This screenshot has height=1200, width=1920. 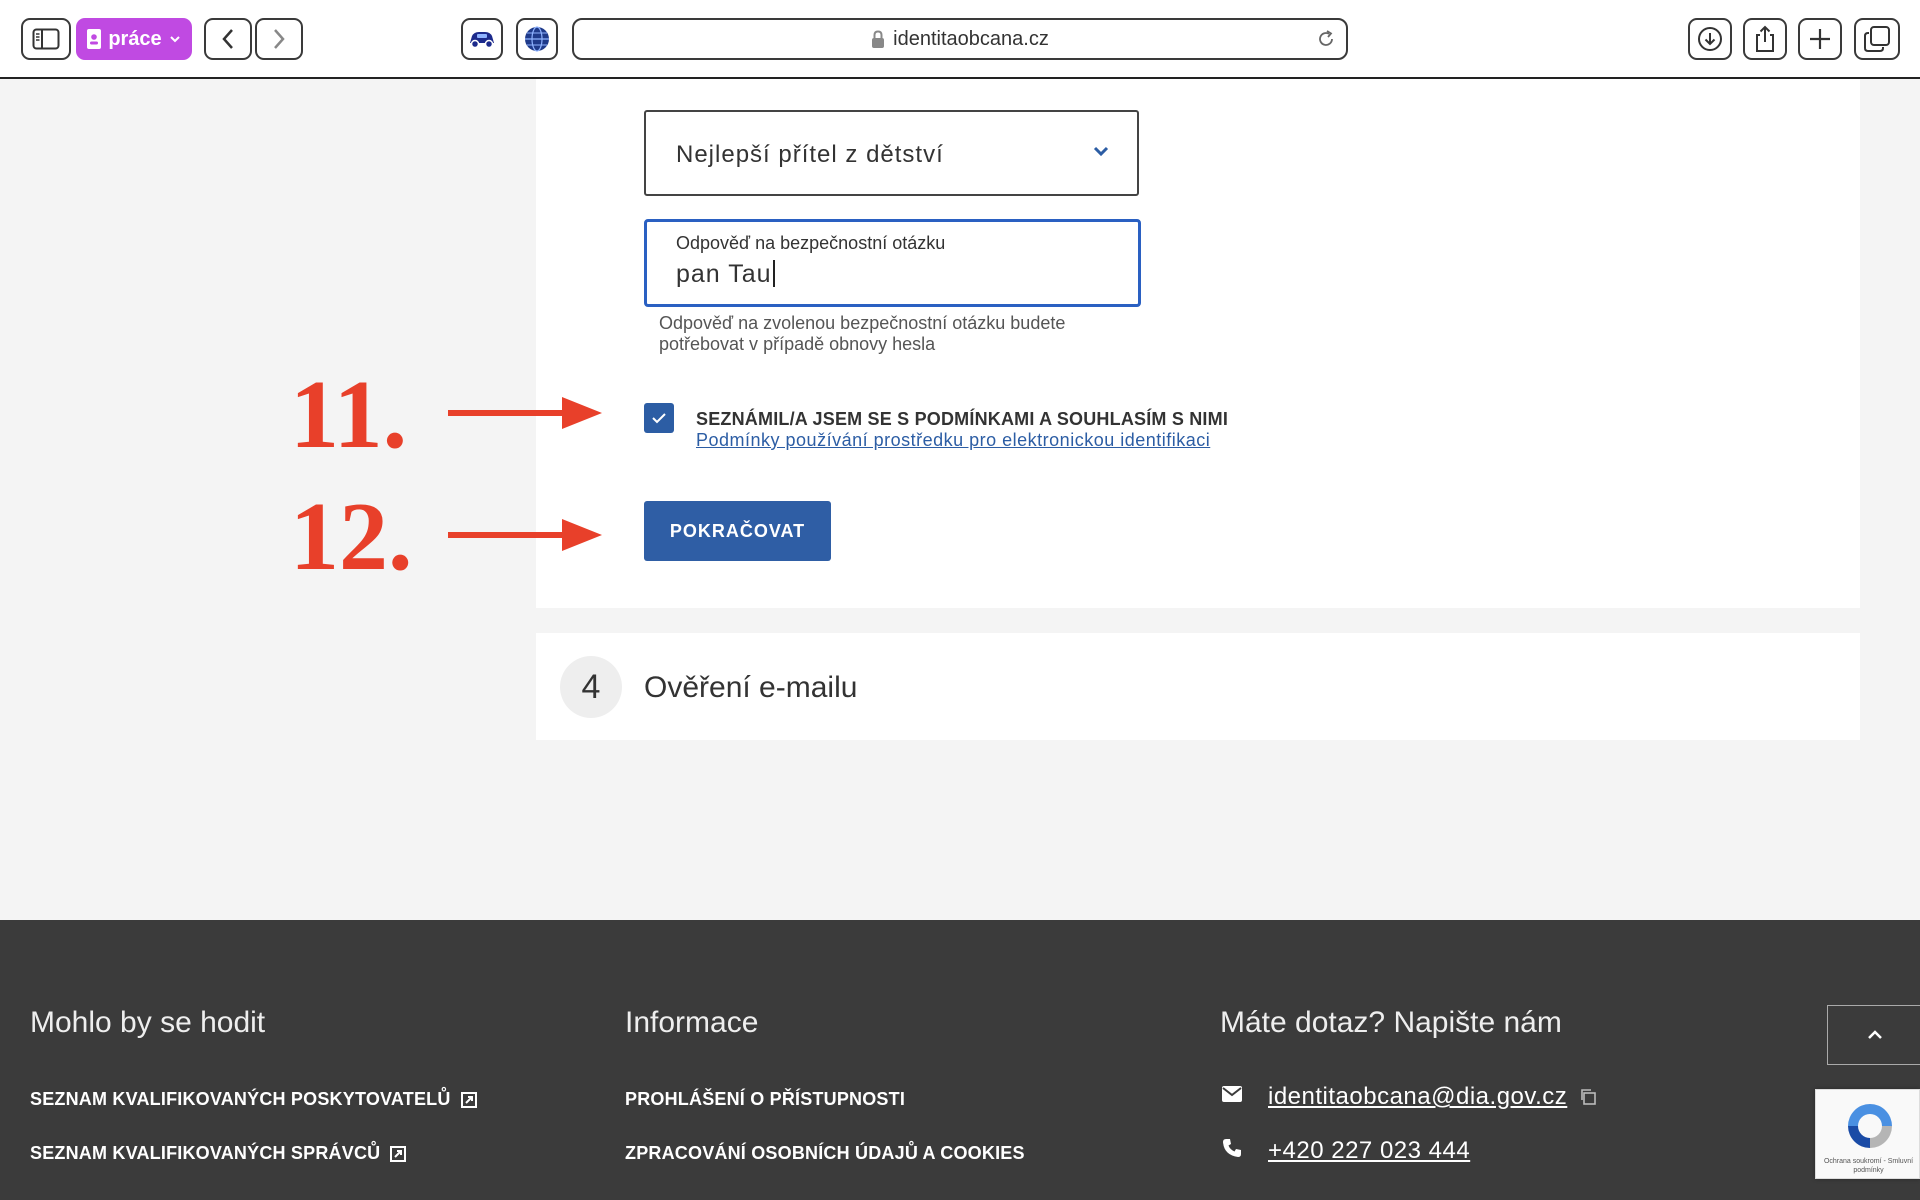 What do you see at coordinates (351, 537) in the screenshot?
I see `annotation-number-12: 12.` at bounding box center [351, 537].